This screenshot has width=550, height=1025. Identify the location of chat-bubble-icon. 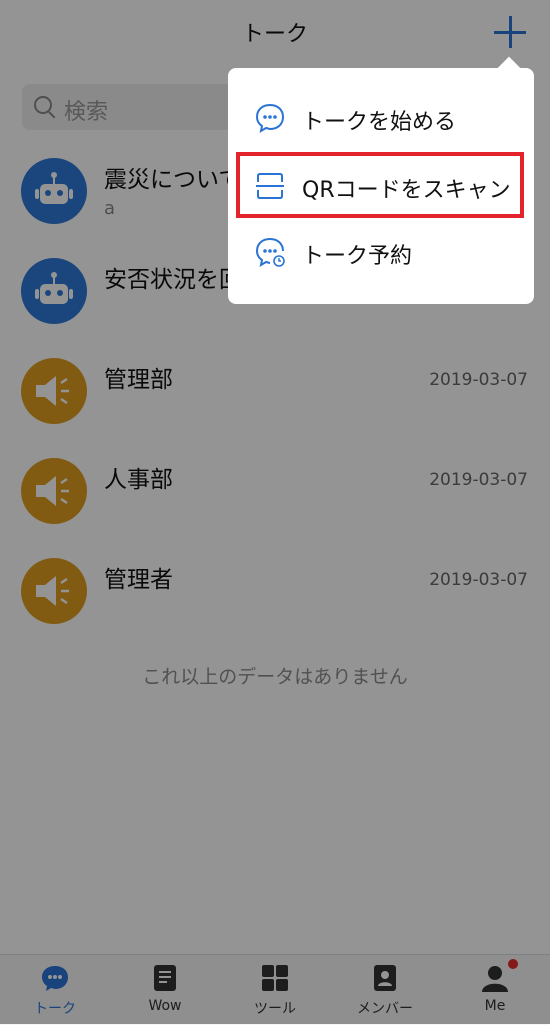
(270, 118).